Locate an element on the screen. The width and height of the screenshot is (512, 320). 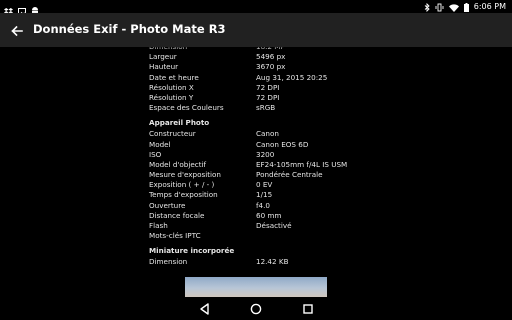
exif-row: Temps d'exposition 1/15 is located at coordinates (256, 195).